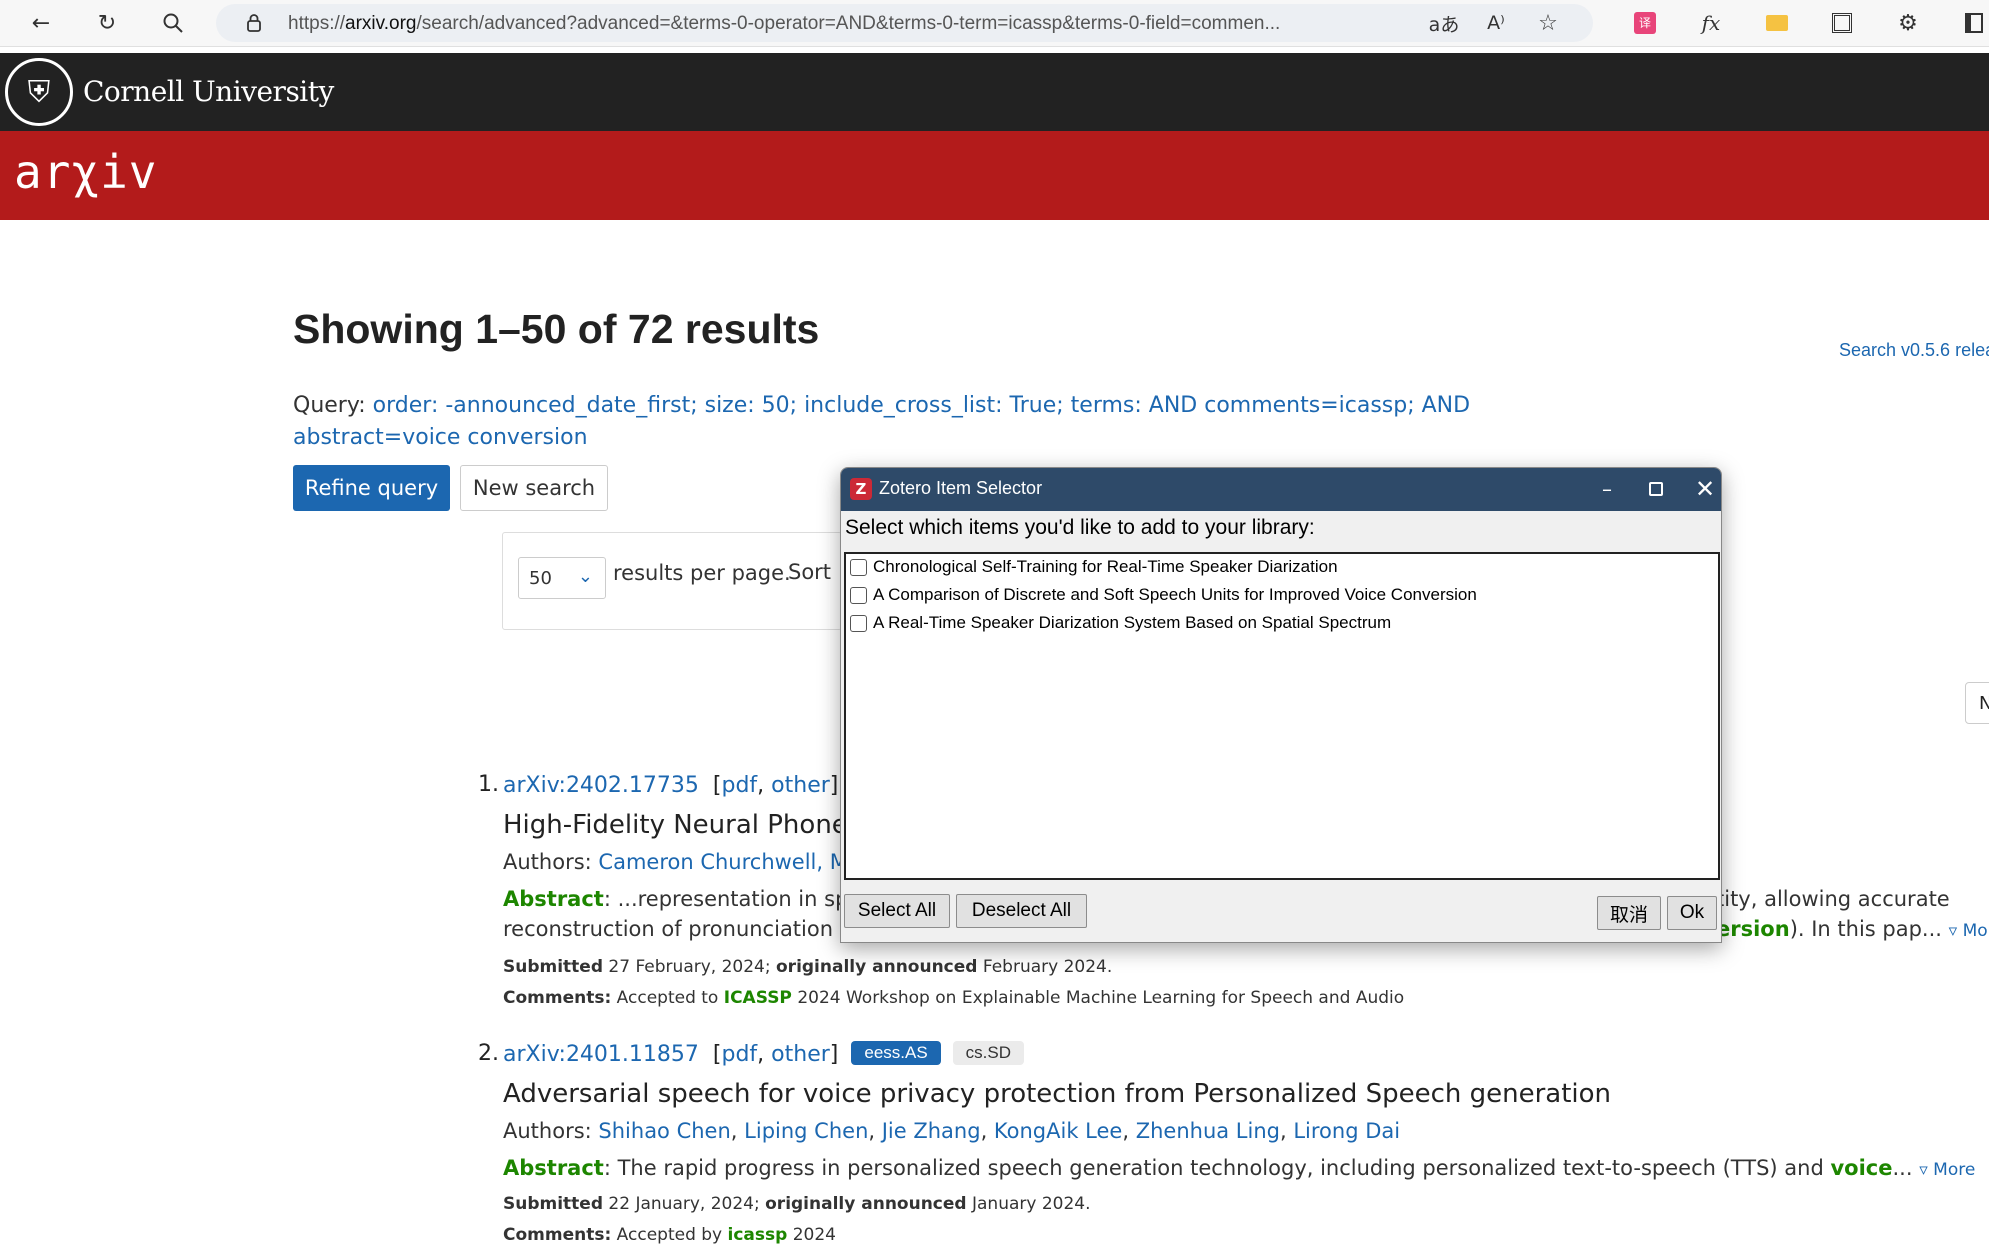  I want to click on zotero-icon: Z, so click(861, 489).